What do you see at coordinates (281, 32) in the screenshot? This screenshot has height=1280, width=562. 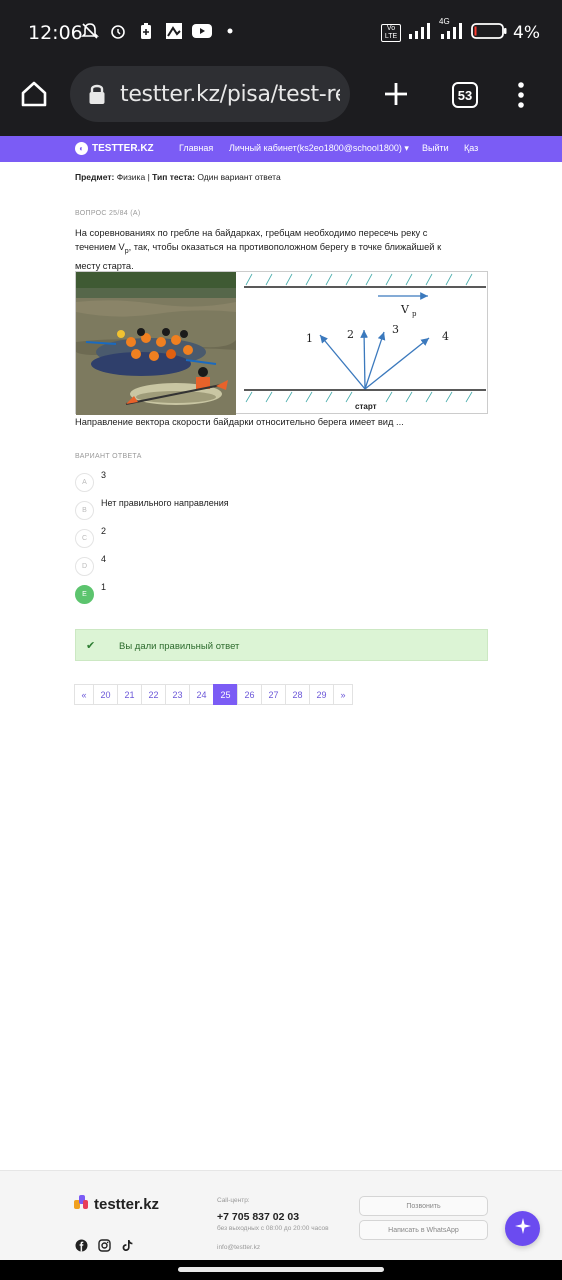 I see `status-bar: 12:06 Vo LTE 4G 4%` at bounding box center [281, 32].